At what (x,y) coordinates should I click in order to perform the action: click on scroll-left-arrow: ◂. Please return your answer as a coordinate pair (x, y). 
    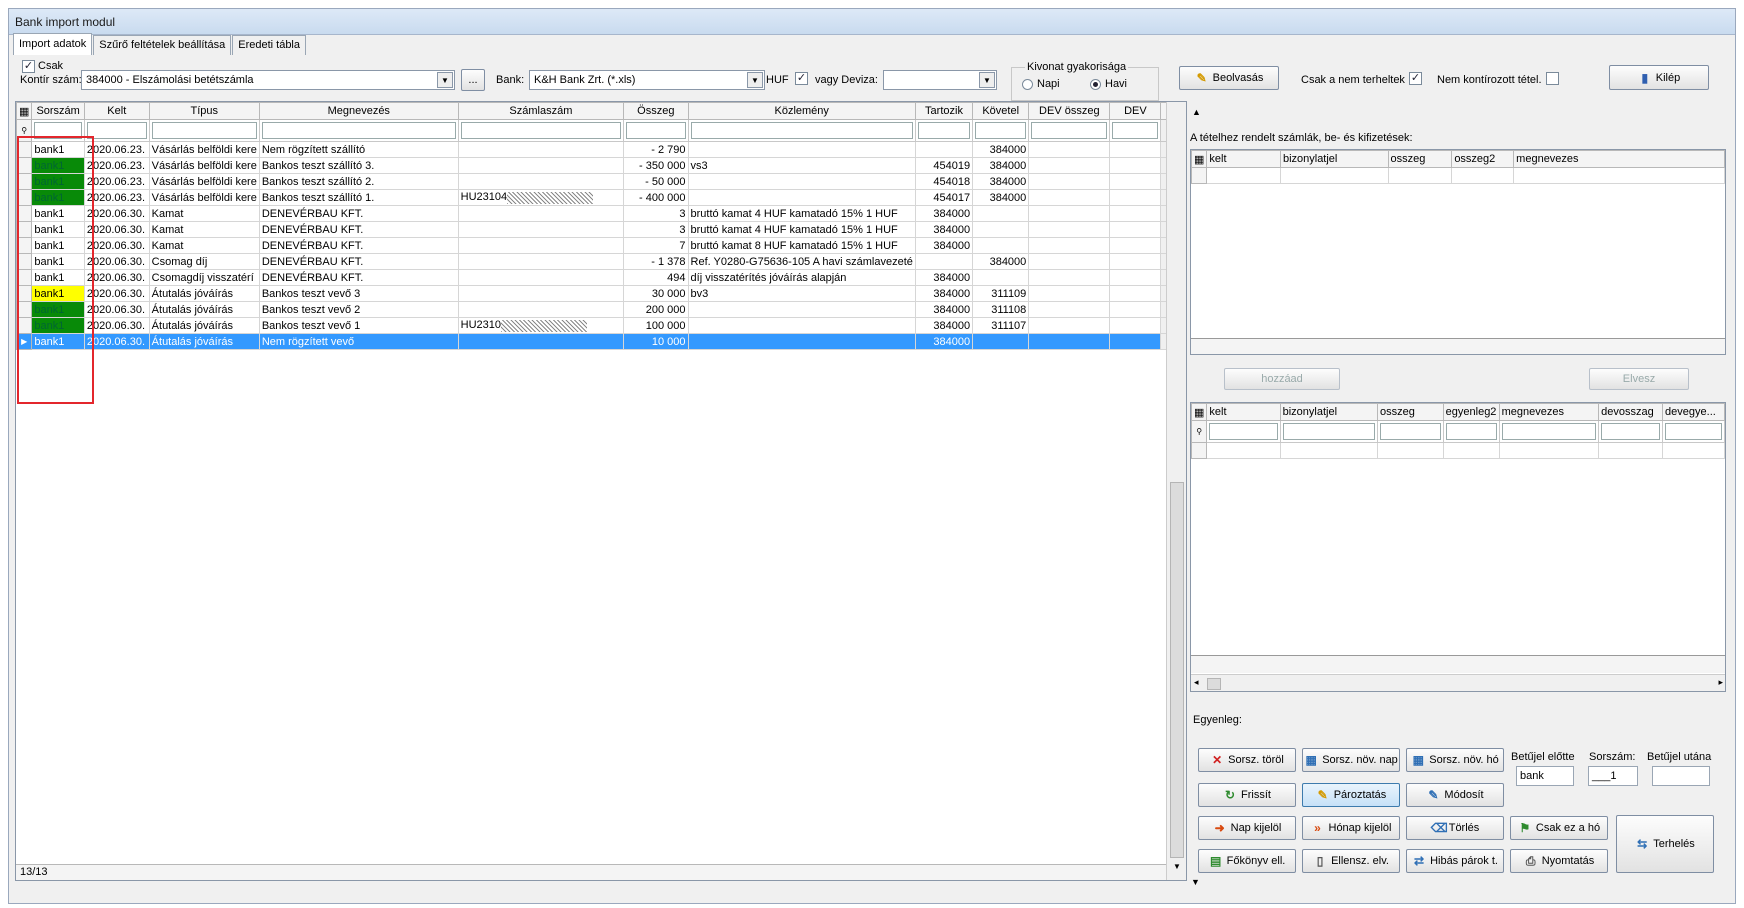
    Looking at the image, I should click on (1196, 682).